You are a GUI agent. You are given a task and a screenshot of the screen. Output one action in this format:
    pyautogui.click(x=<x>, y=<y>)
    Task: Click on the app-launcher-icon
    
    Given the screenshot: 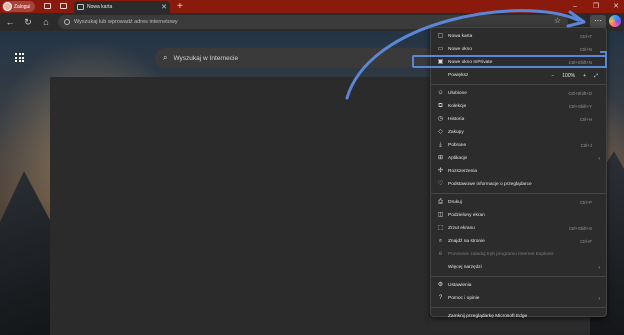 What is the action you would take?
    pyautogui.click(x=19, y=57)
    